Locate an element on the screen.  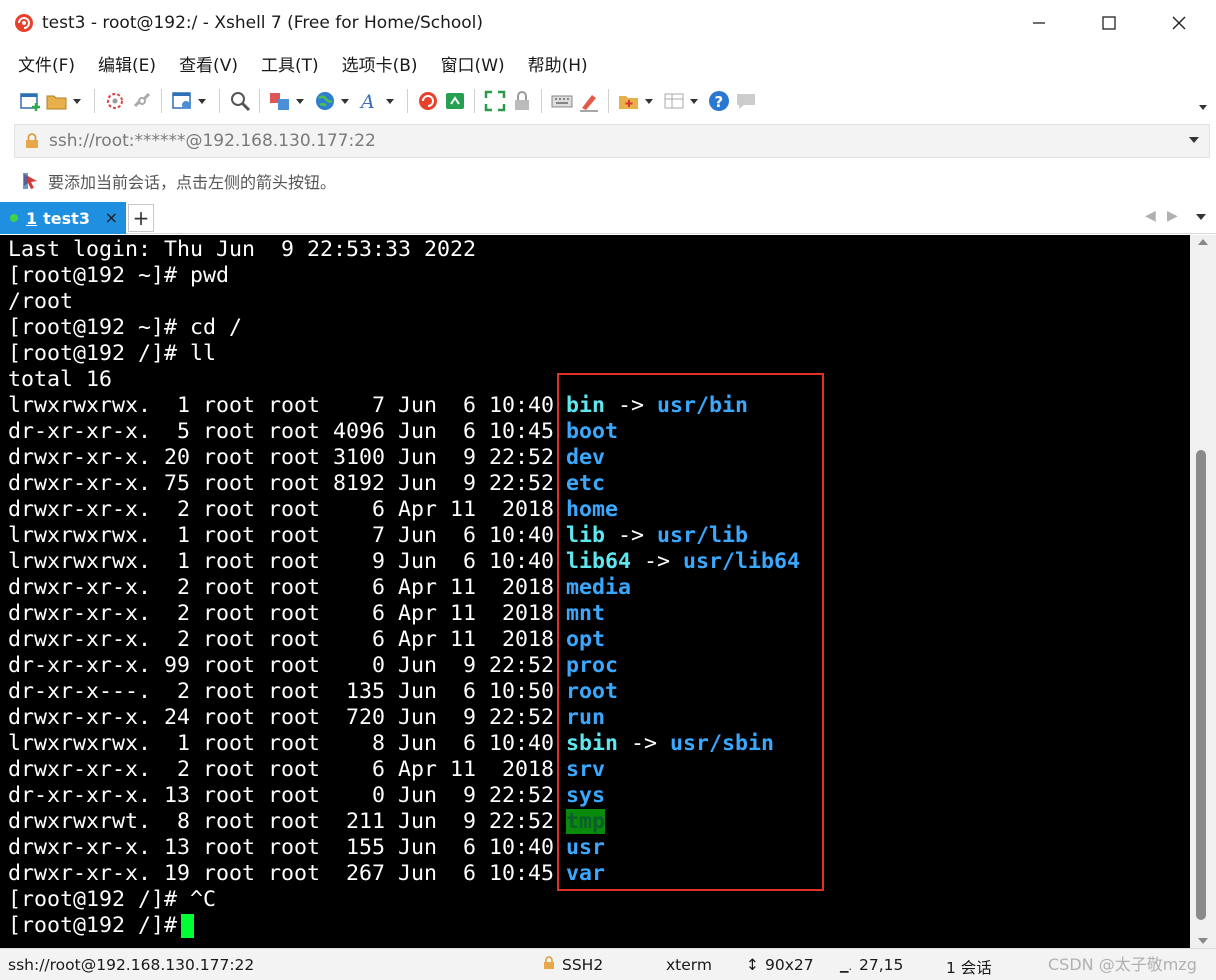
new-session-icon is located at coordinates (30, 101).